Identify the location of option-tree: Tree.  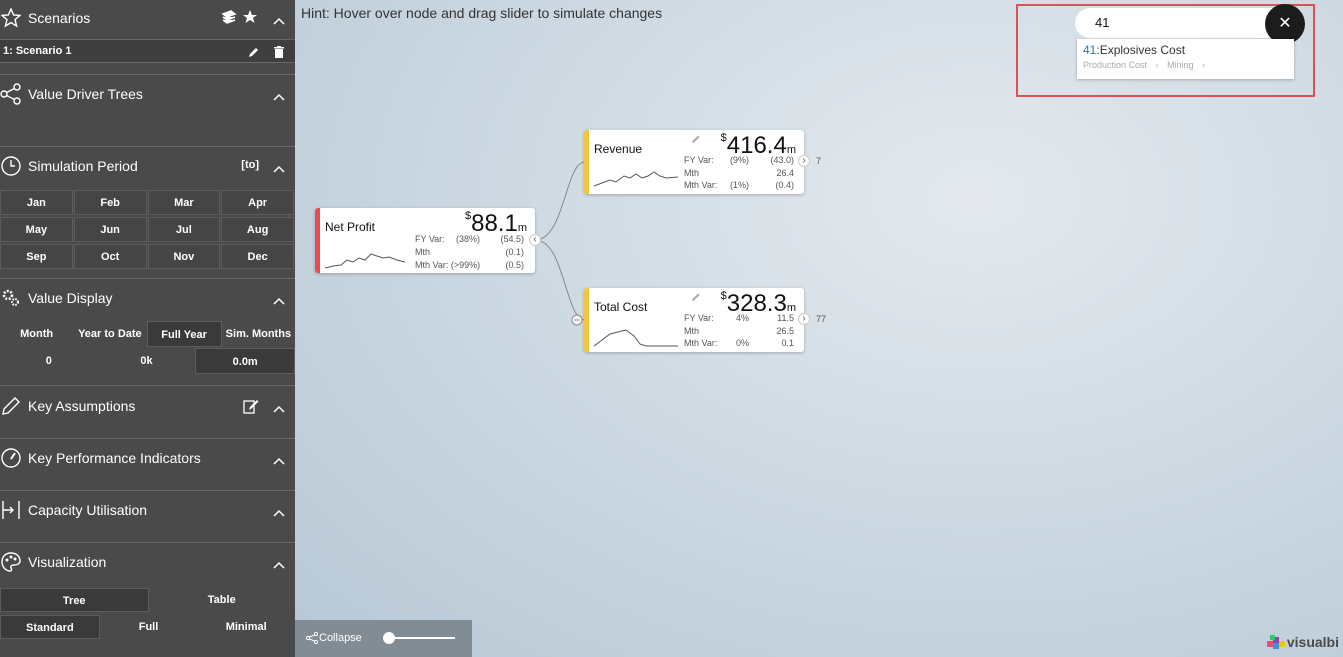
(74, 600).